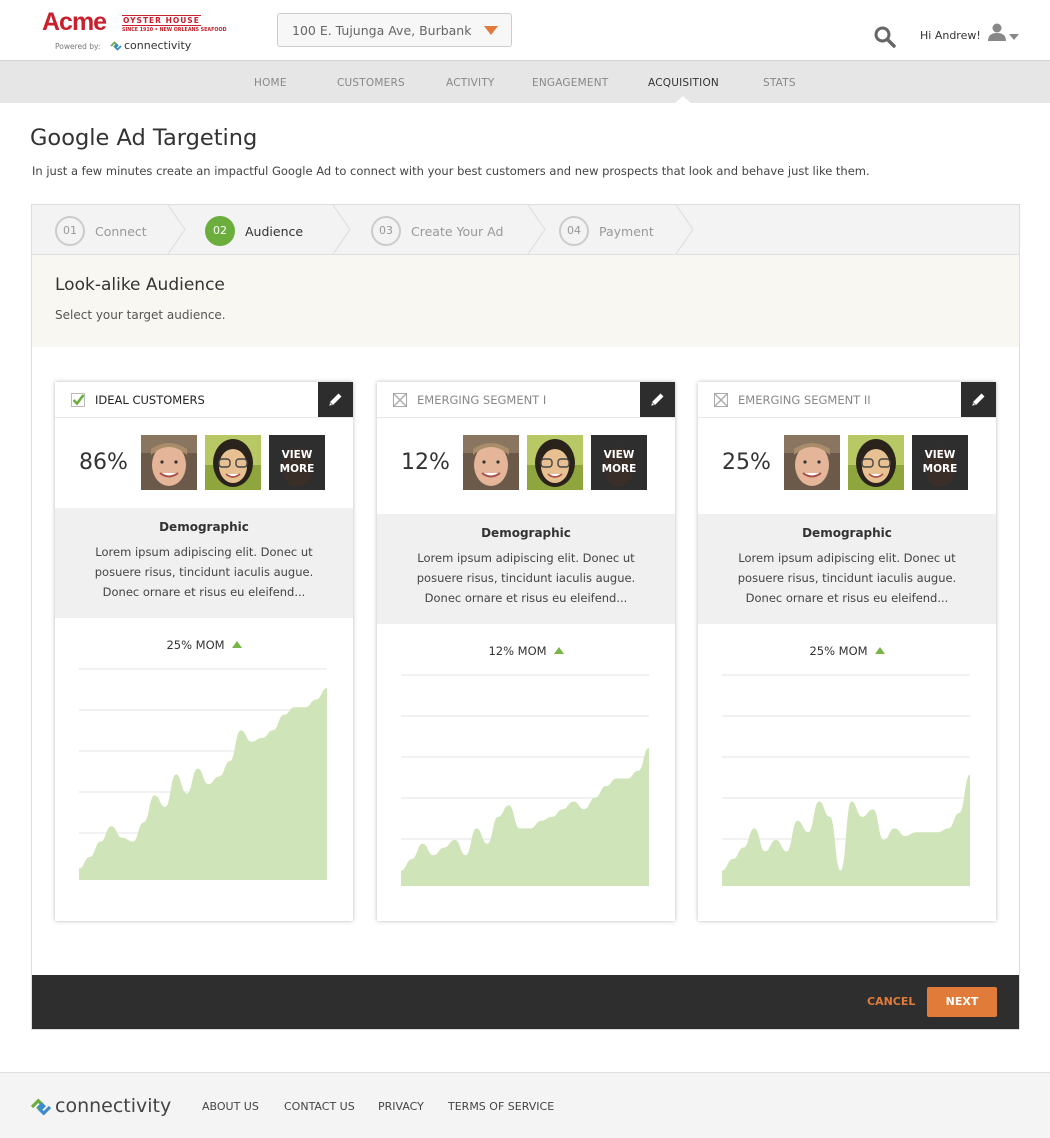 The height and width of the screenshot is (1138, 1050). What do you see at coordinates (113, 1106) in the screenshot?
I see `footer-brand: connectivity` at bounding box center [113, 1106].